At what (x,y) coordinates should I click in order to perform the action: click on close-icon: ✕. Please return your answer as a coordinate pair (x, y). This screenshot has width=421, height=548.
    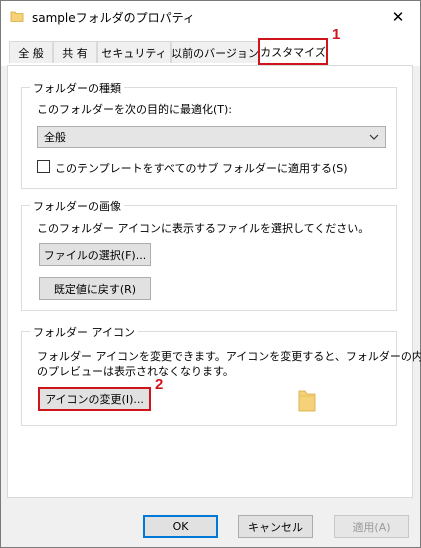
    Looking at the image, I should click on (398, 16).